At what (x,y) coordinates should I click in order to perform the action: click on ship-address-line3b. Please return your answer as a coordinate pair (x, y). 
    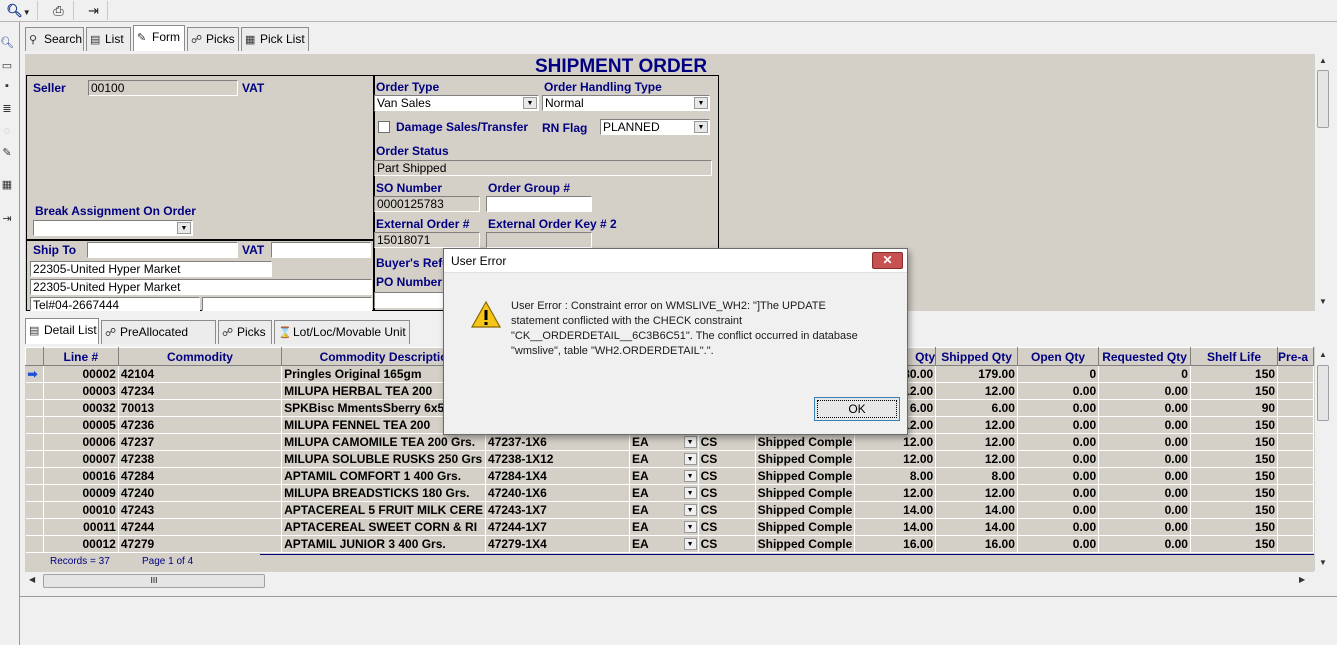
    Looking at the image, I should click on (287, 304).